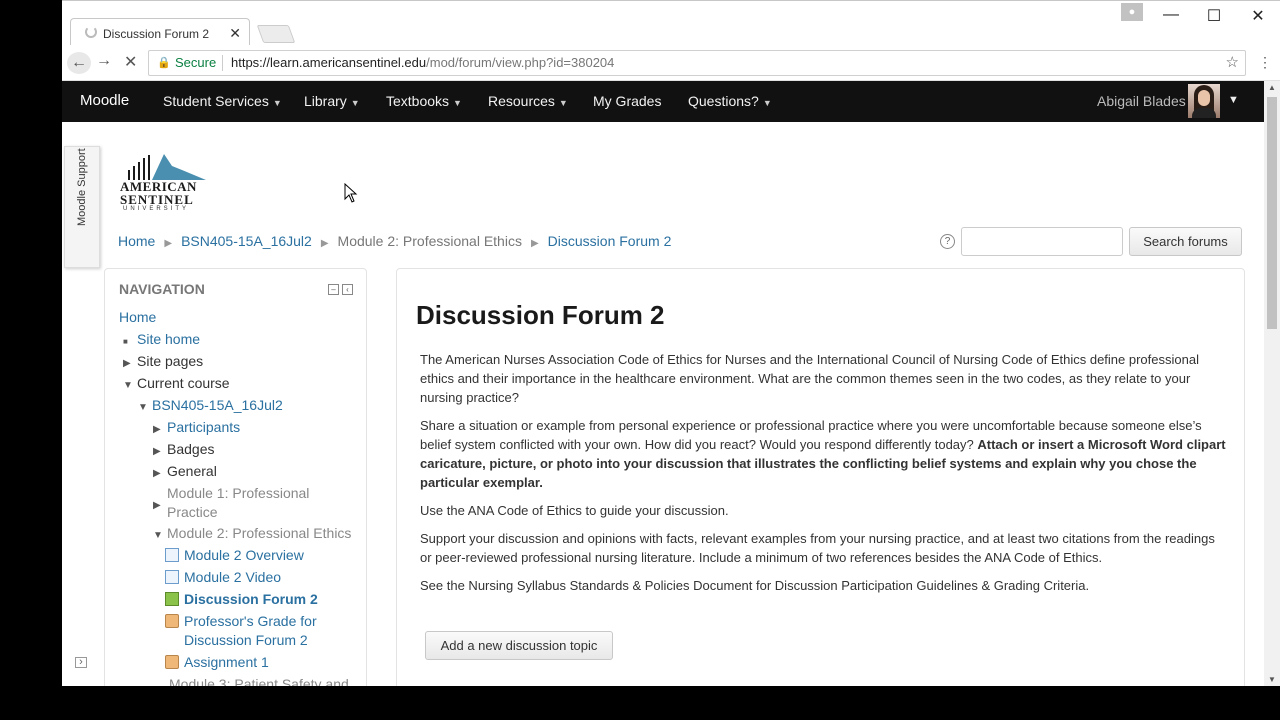  What do you see at coordinates (170, 361) in the screenshot?
I see `nav-tree-label: Site pages` at bounding box center [170, 361].